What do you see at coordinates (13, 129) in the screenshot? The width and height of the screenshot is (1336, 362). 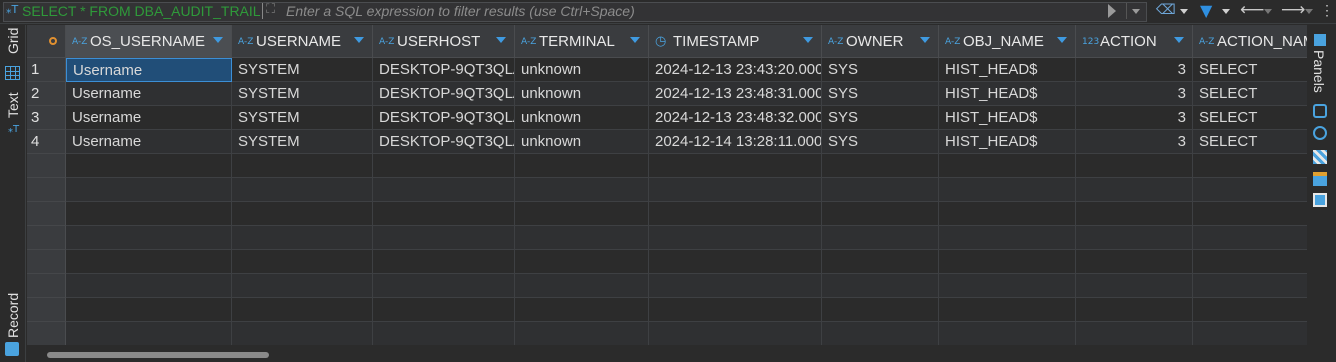 I see `text-view-icon: ⁎T` at bounding box center [13, 129].